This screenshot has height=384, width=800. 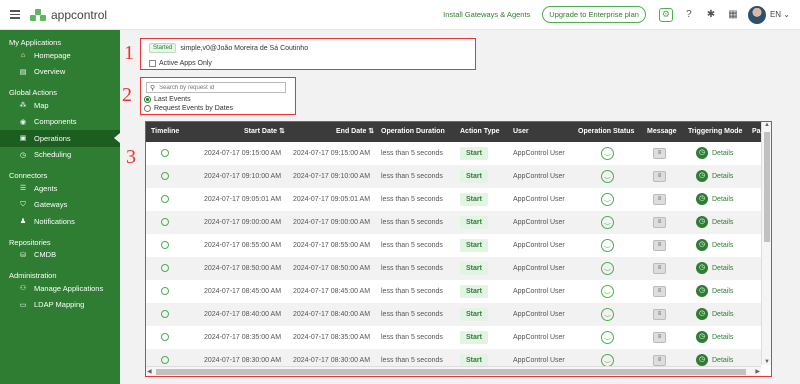 What do you see at coordinates (521, 132) in the screenshot?
I see `header-user: User` at bounding box center [521, 132].